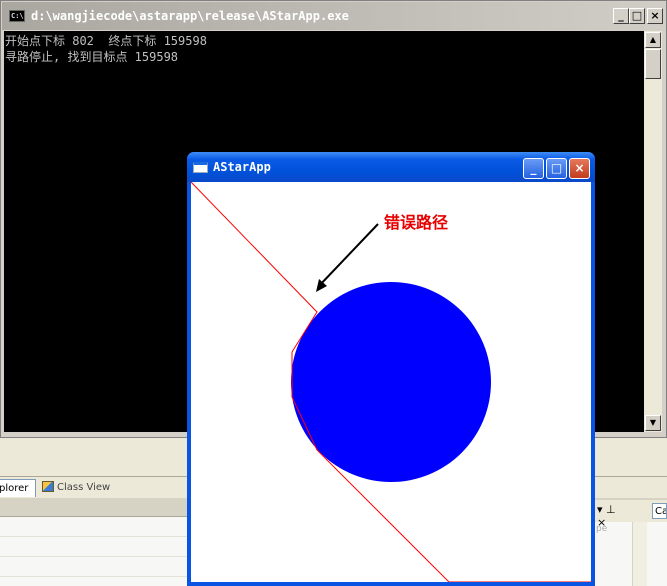 The width and height of the screenshot is (667, 586). Describe the element at coordinates (200, 167) in the screenshot. I see `window-app-icon` at that location.